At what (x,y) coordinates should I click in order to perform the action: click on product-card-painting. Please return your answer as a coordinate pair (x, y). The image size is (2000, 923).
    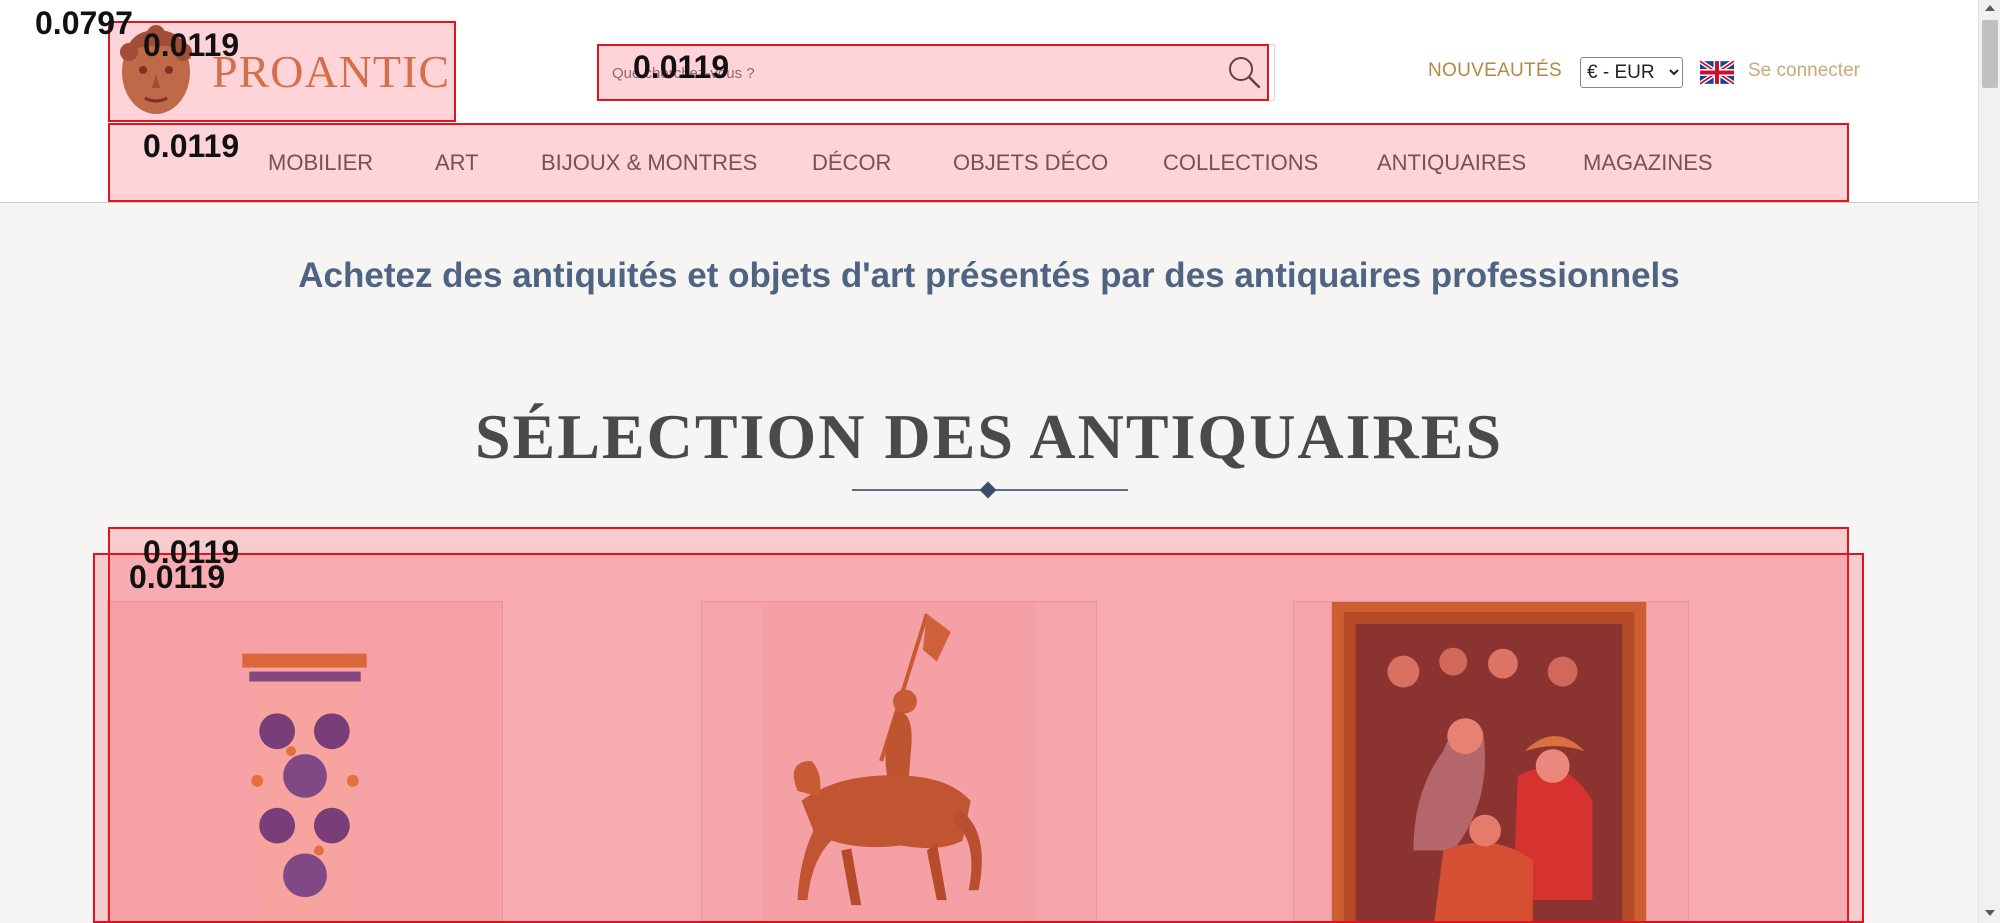
    Looking at the image, I should click on (1491, 762).